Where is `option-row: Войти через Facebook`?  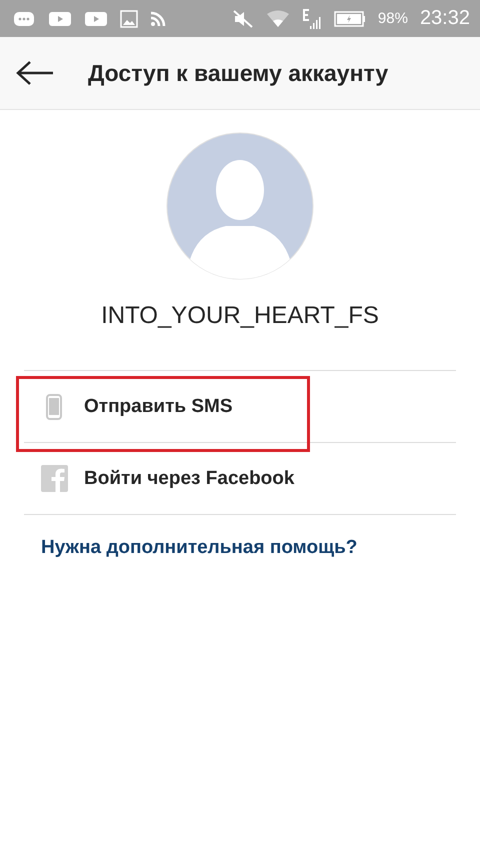
option-row: Войти через Facebook is located at coordinates (240, 479).